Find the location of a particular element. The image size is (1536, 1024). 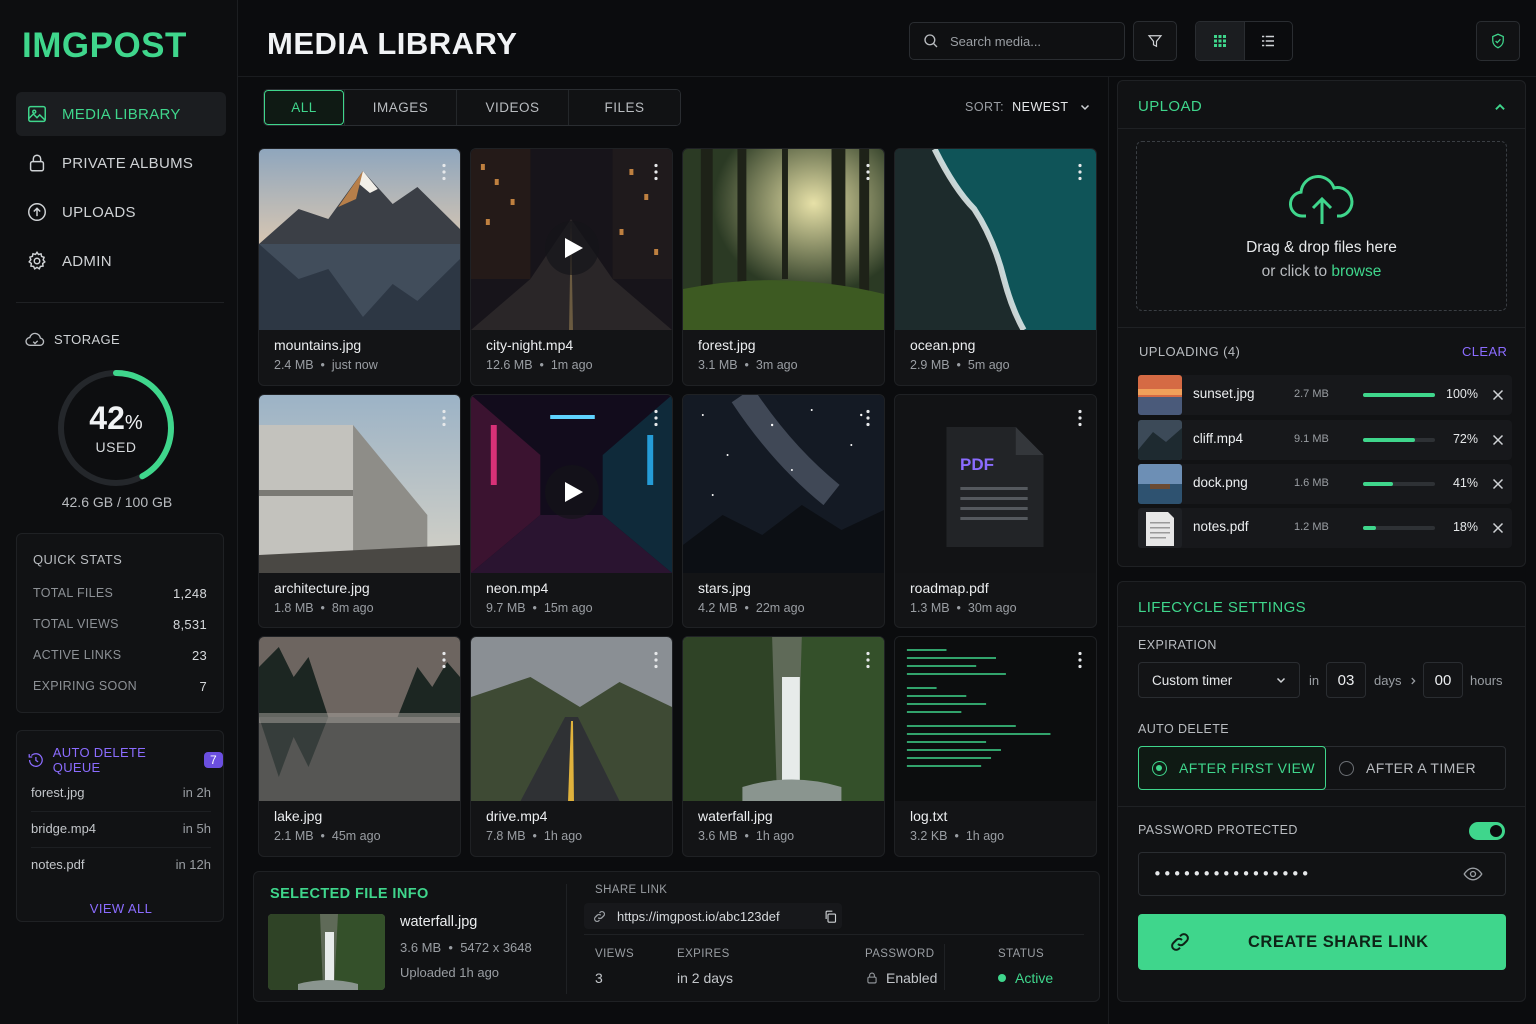

file-meta: 3.2 KB • 1h ago is located at coordinates (957, 836).